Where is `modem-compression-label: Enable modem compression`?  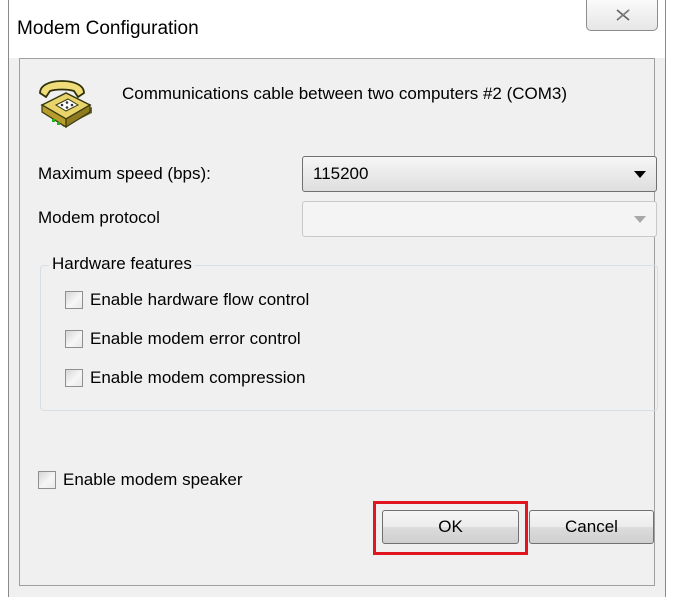 modem-compression-label: Enable modem compression is located at coordinates (197, 378).